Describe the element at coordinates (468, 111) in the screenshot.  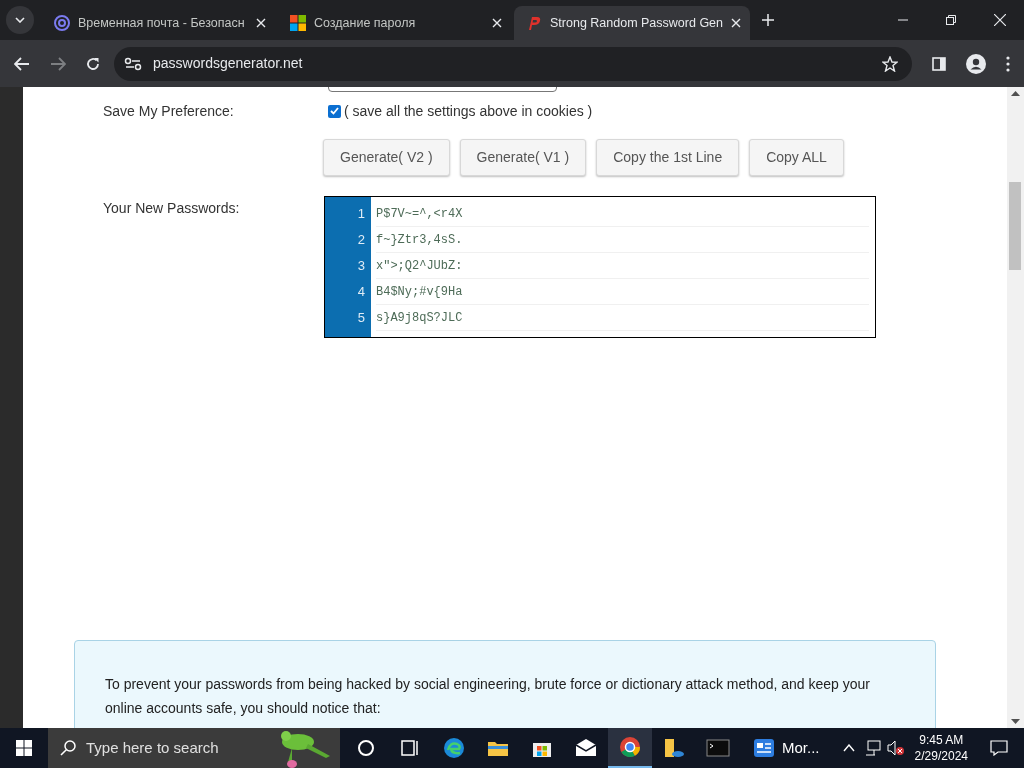
I see `checkbox-label: ( save all the settings above in cookies )` at that location.